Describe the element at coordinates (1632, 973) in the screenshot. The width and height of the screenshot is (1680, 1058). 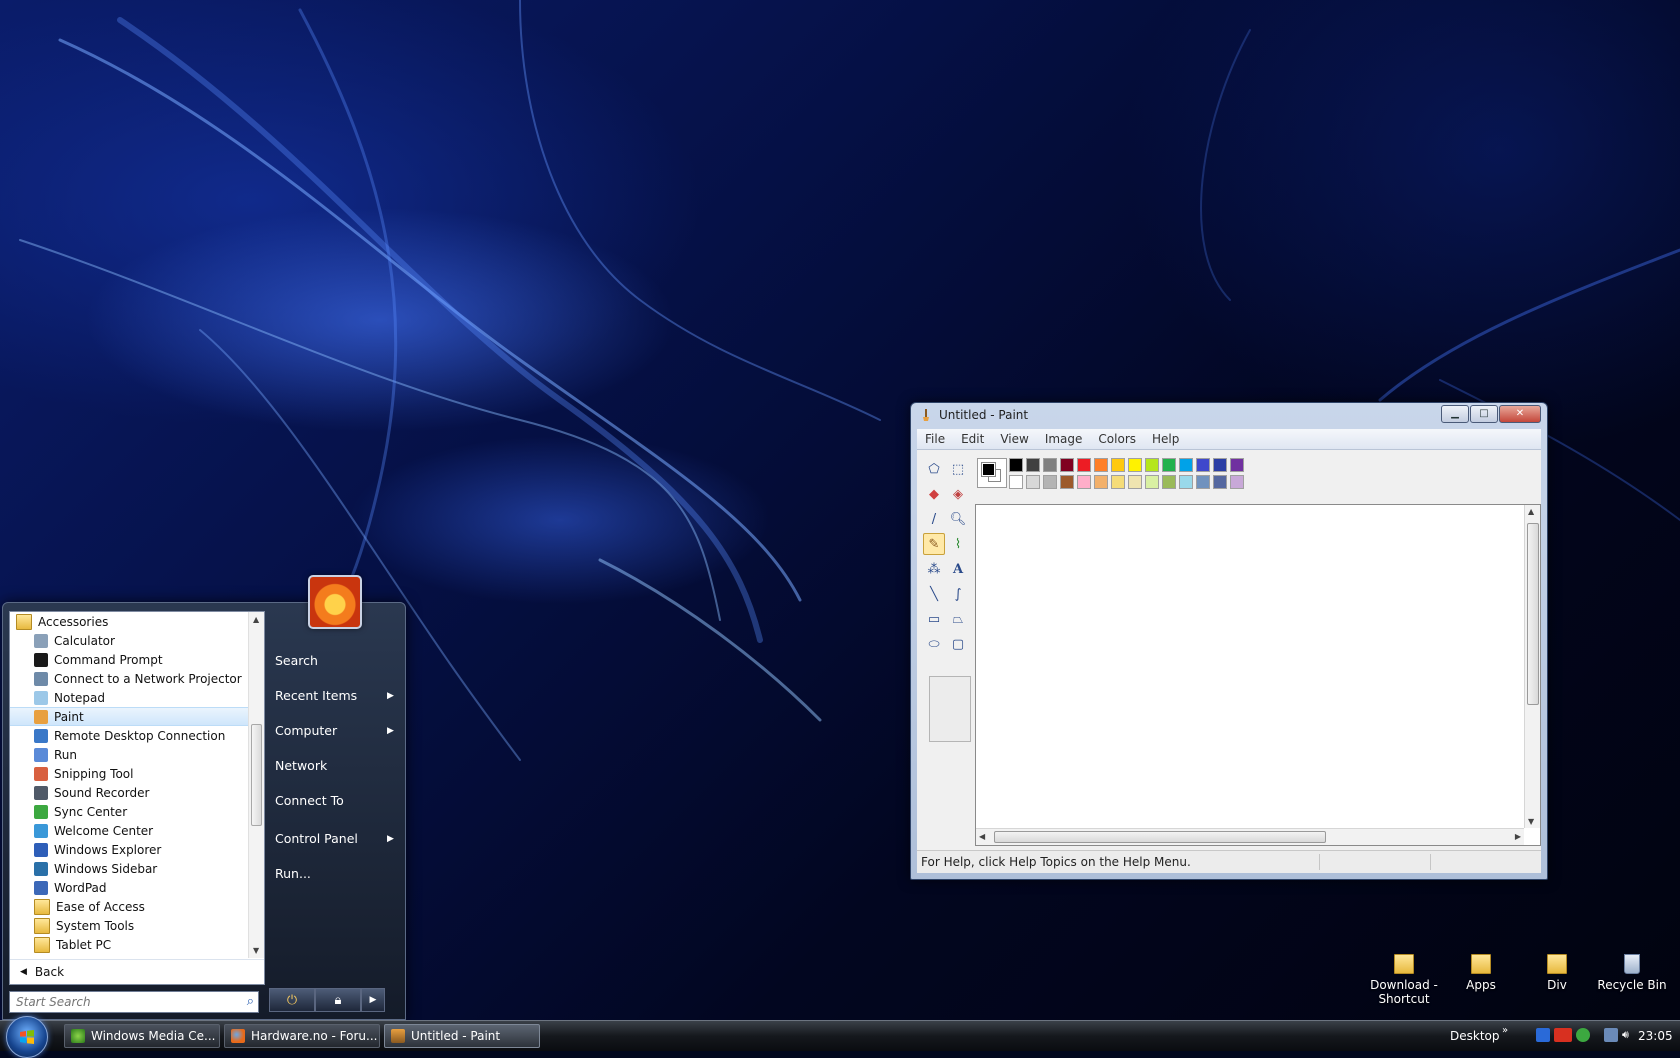
I see `desktop-icon-recycle-bin: Recycle Bin` at that location.